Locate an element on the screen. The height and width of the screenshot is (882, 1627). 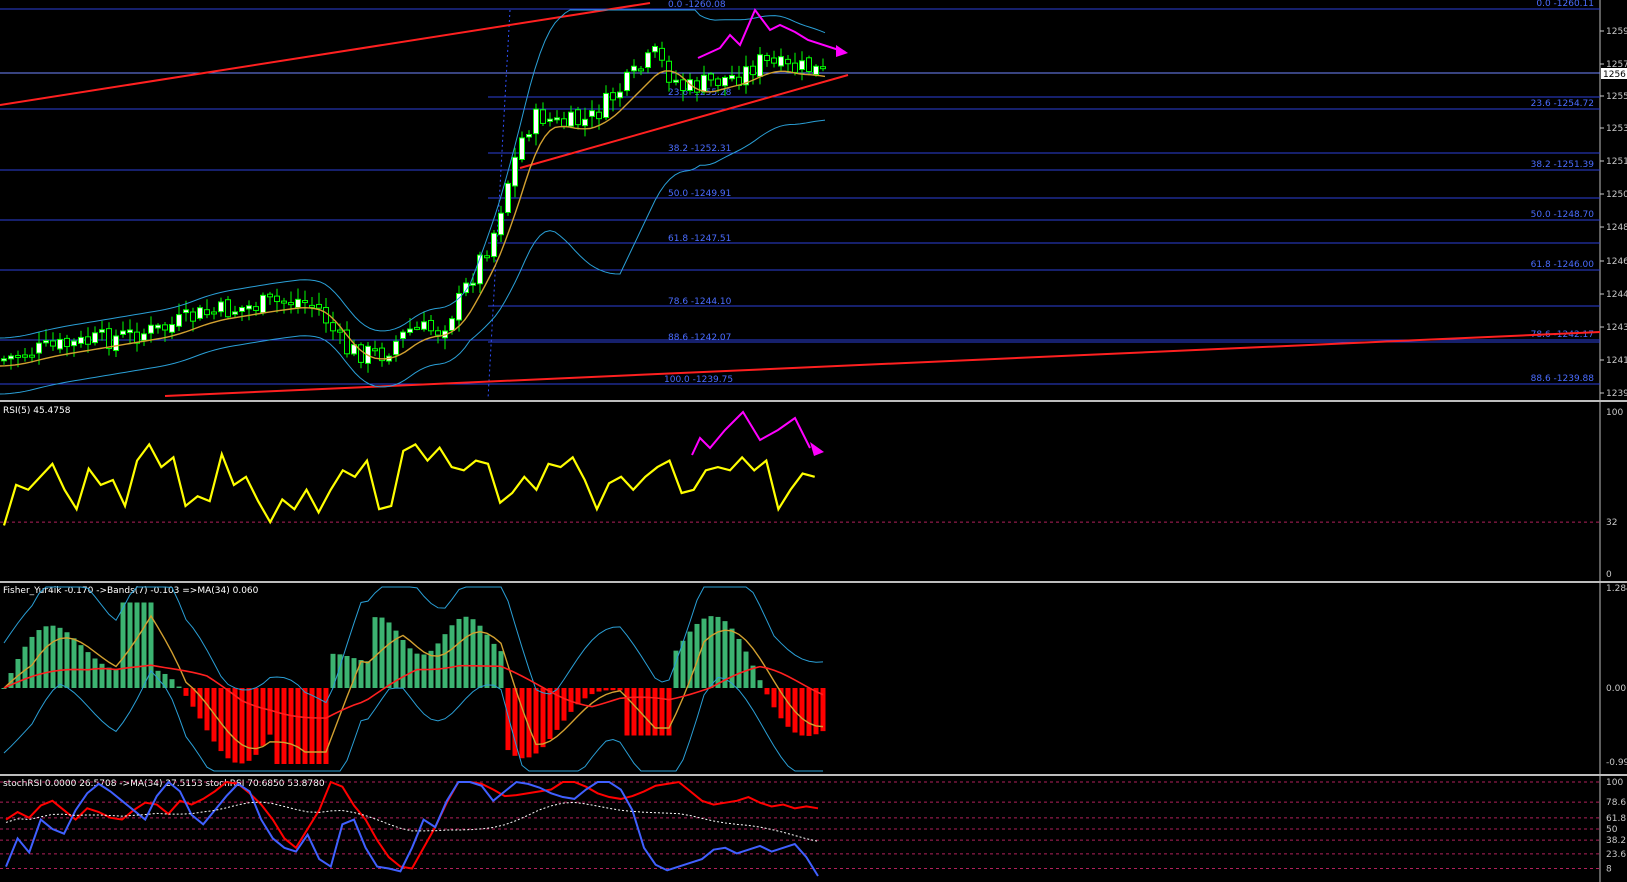
stochrsi-tick-label: 23.6 is located at coordinates (1616, 855).